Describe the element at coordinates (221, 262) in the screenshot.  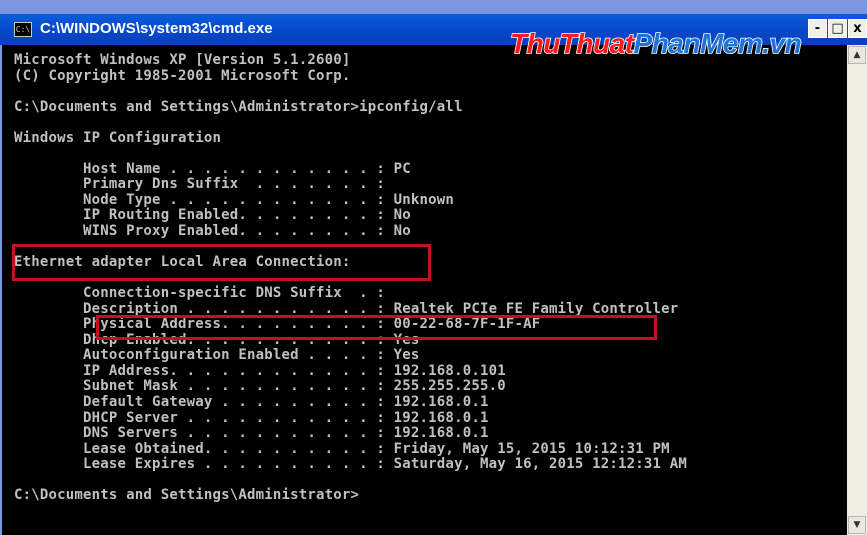
I see `highlight-adapter-heading` at that location.